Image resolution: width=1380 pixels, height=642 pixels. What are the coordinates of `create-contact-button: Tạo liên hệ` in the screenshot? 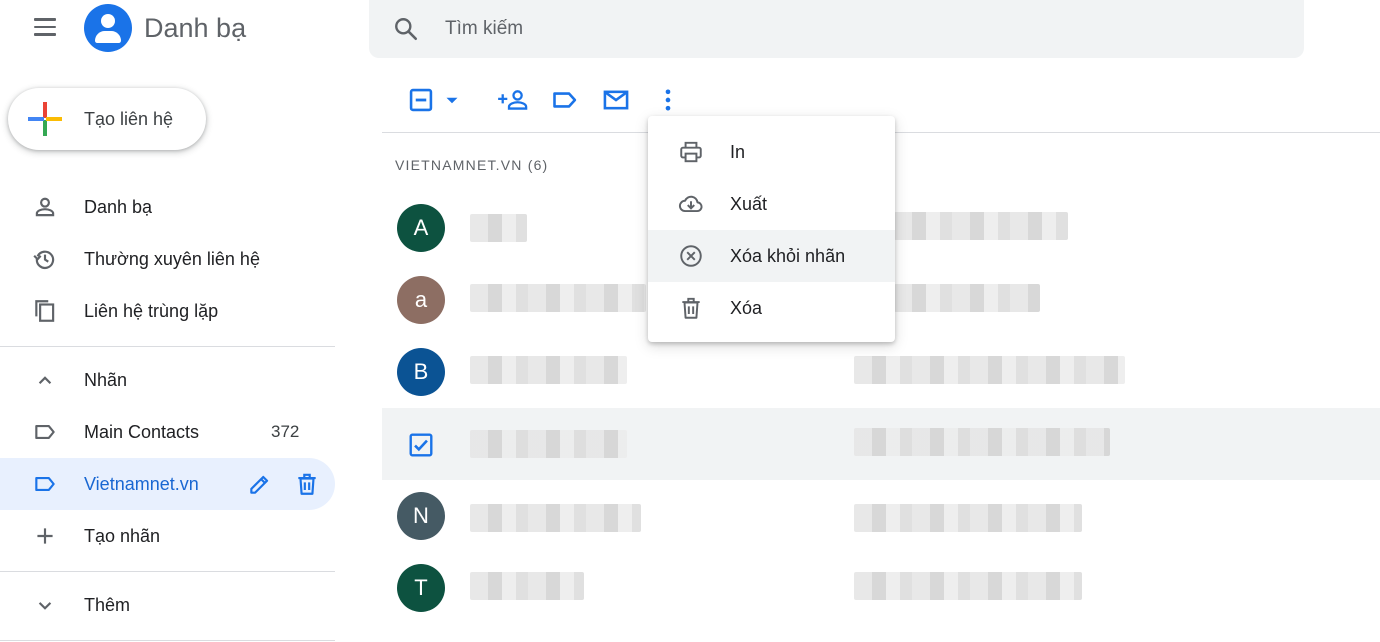 It's located at (107, 119).